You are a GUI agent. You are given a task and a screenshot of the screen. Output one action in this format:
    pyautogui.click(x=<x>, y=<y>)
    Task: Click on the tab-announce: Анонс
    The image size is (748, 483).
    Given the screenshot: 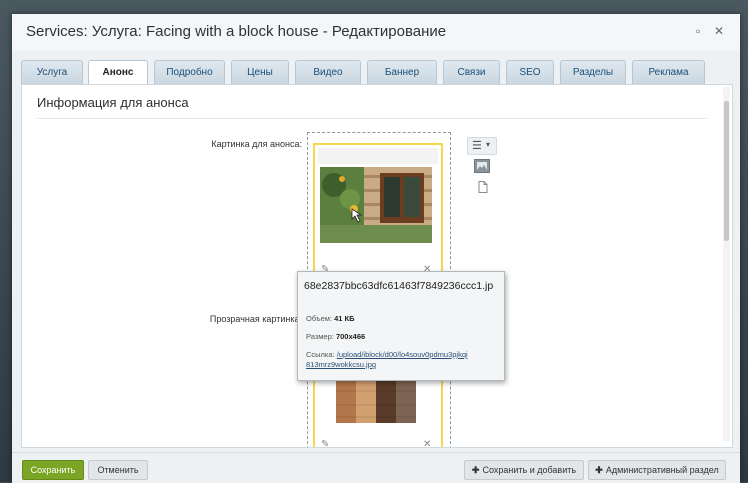 What is the action you would take?
    pyautogui.click(x=118, y=73)
    